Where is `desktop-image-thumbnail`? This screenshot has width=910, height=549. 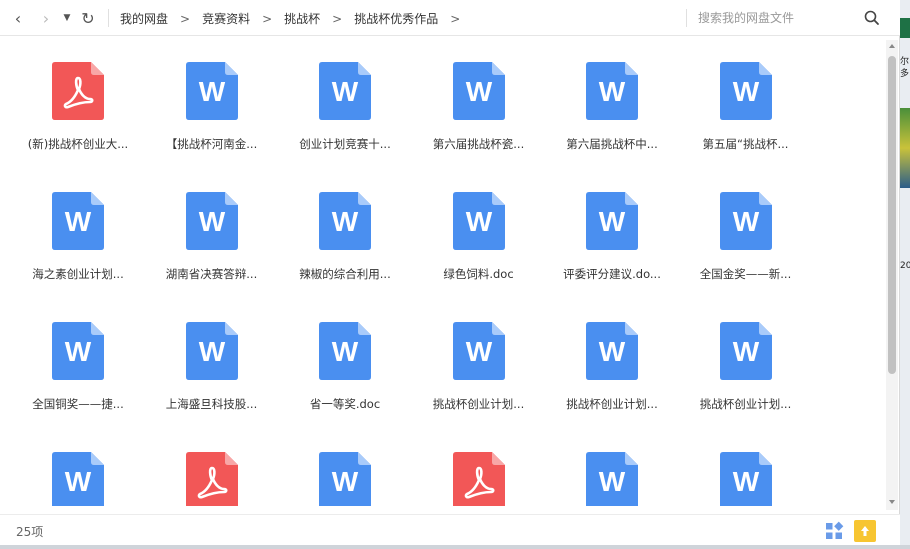 desktop-image-thumbnail is located at coordinates (905, 148).